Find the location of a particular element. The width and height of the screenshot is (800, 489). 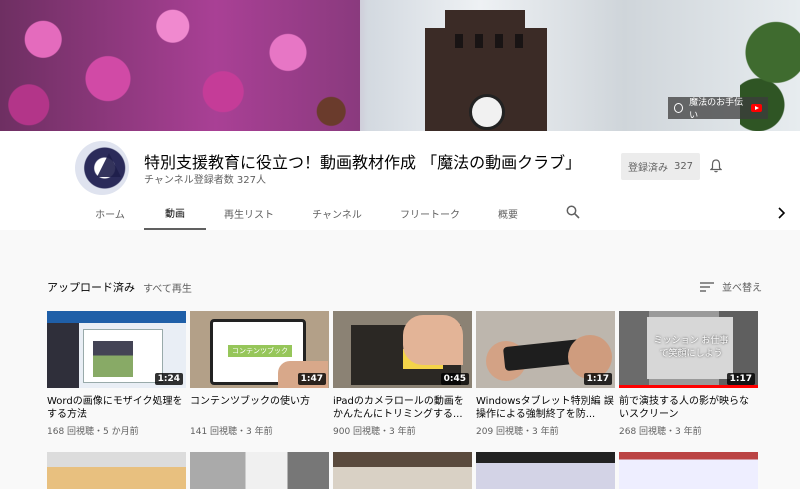

video-thumbnail: 0:45 is located at coordinates (402, 349).